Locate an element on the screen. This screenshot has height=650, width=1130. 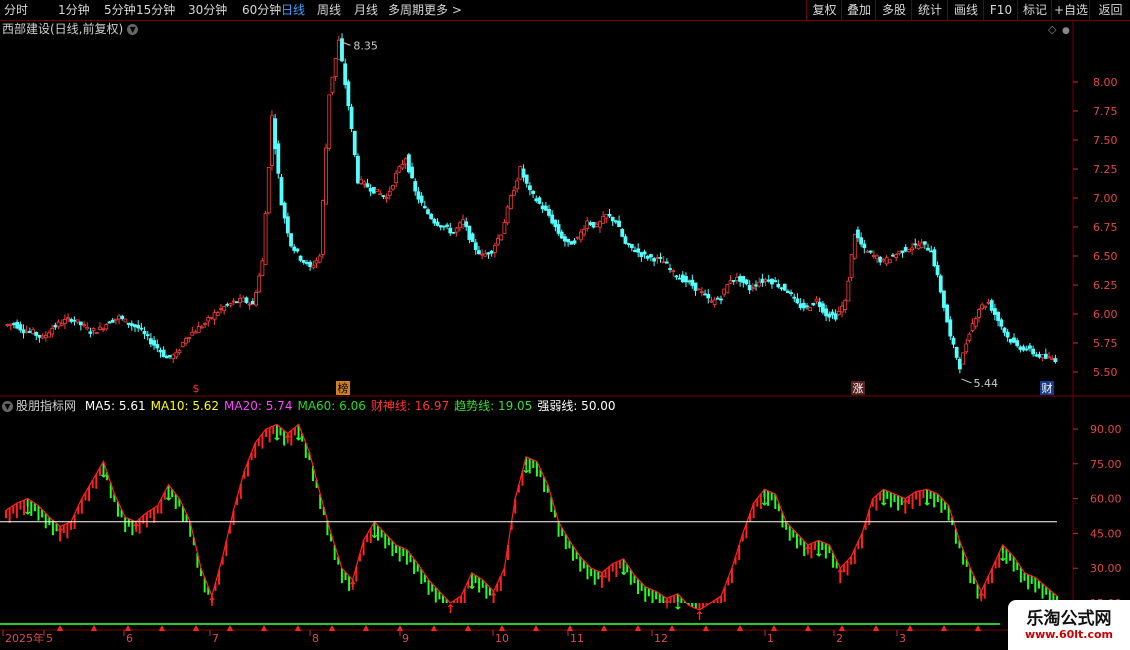
diamond-icon: ◇ is located at coordinates (1052, 29).